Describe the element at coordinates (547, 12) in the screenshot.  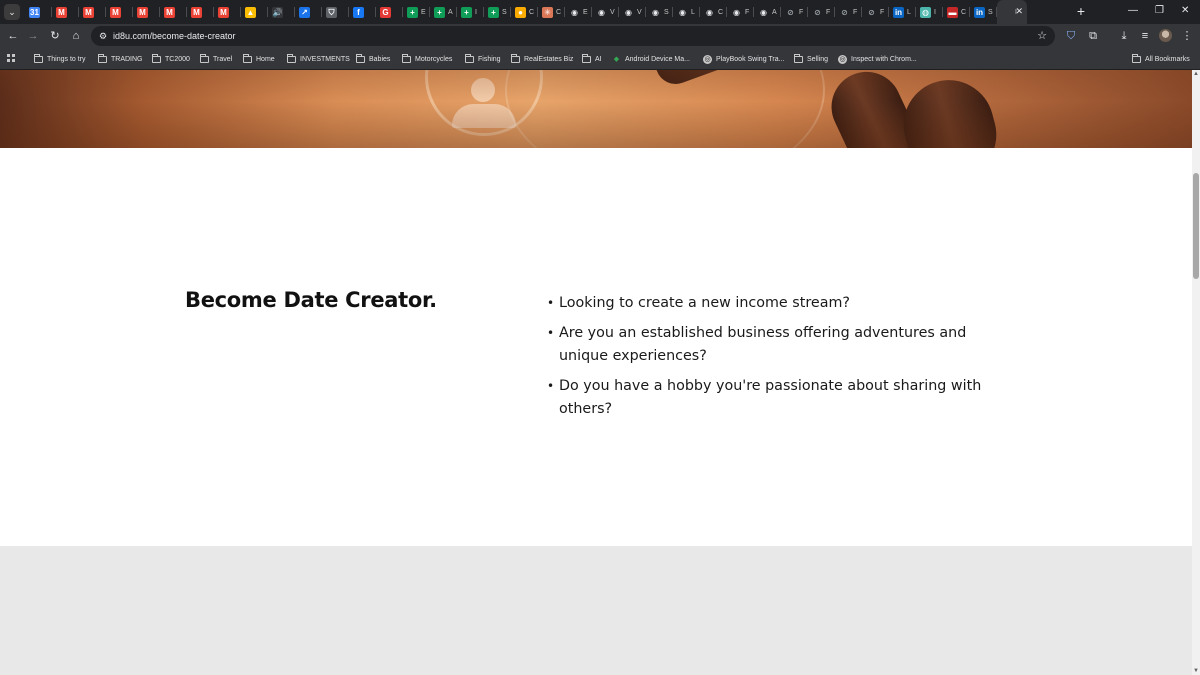
I see `claude-icon: ✳` at that location.